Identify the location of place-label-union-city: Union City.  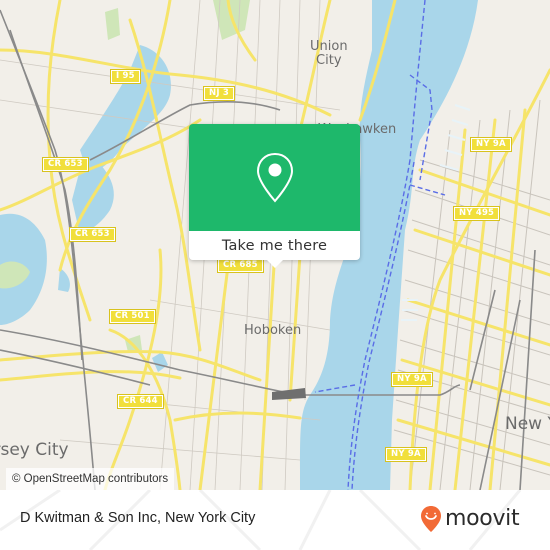
(329, 53).